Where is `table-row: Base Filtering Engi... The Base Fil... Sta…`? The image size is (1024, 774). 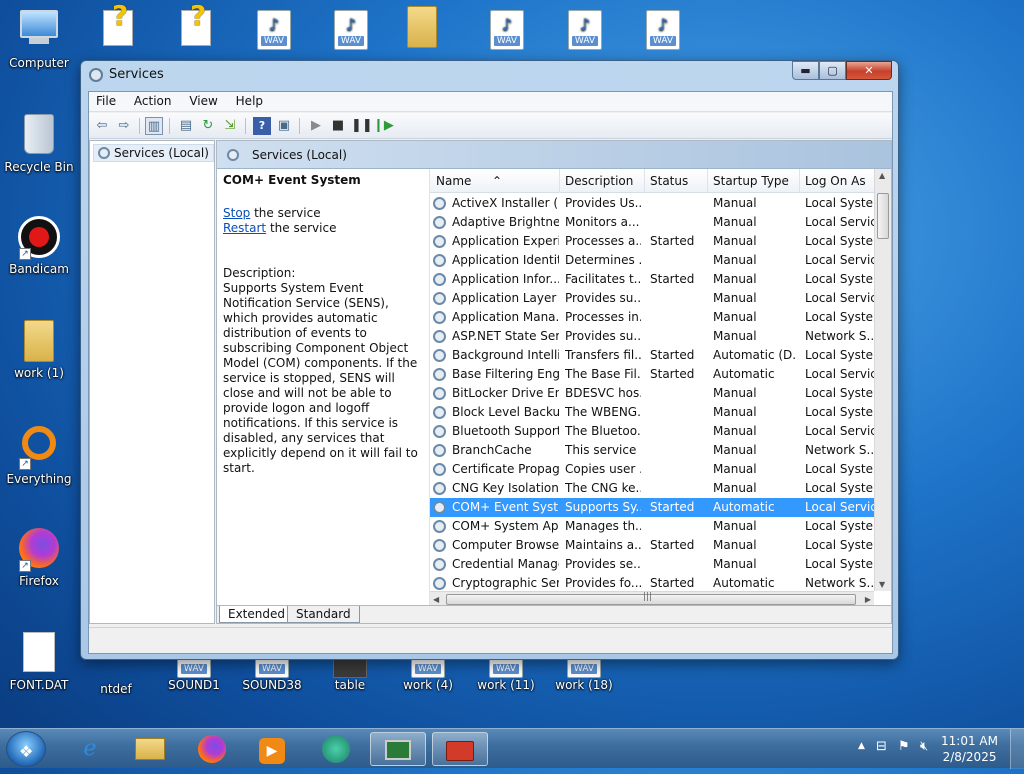
table-row: Base Filtering Engi... The Base Fil... Sta… is located at coordinates (652, 374).